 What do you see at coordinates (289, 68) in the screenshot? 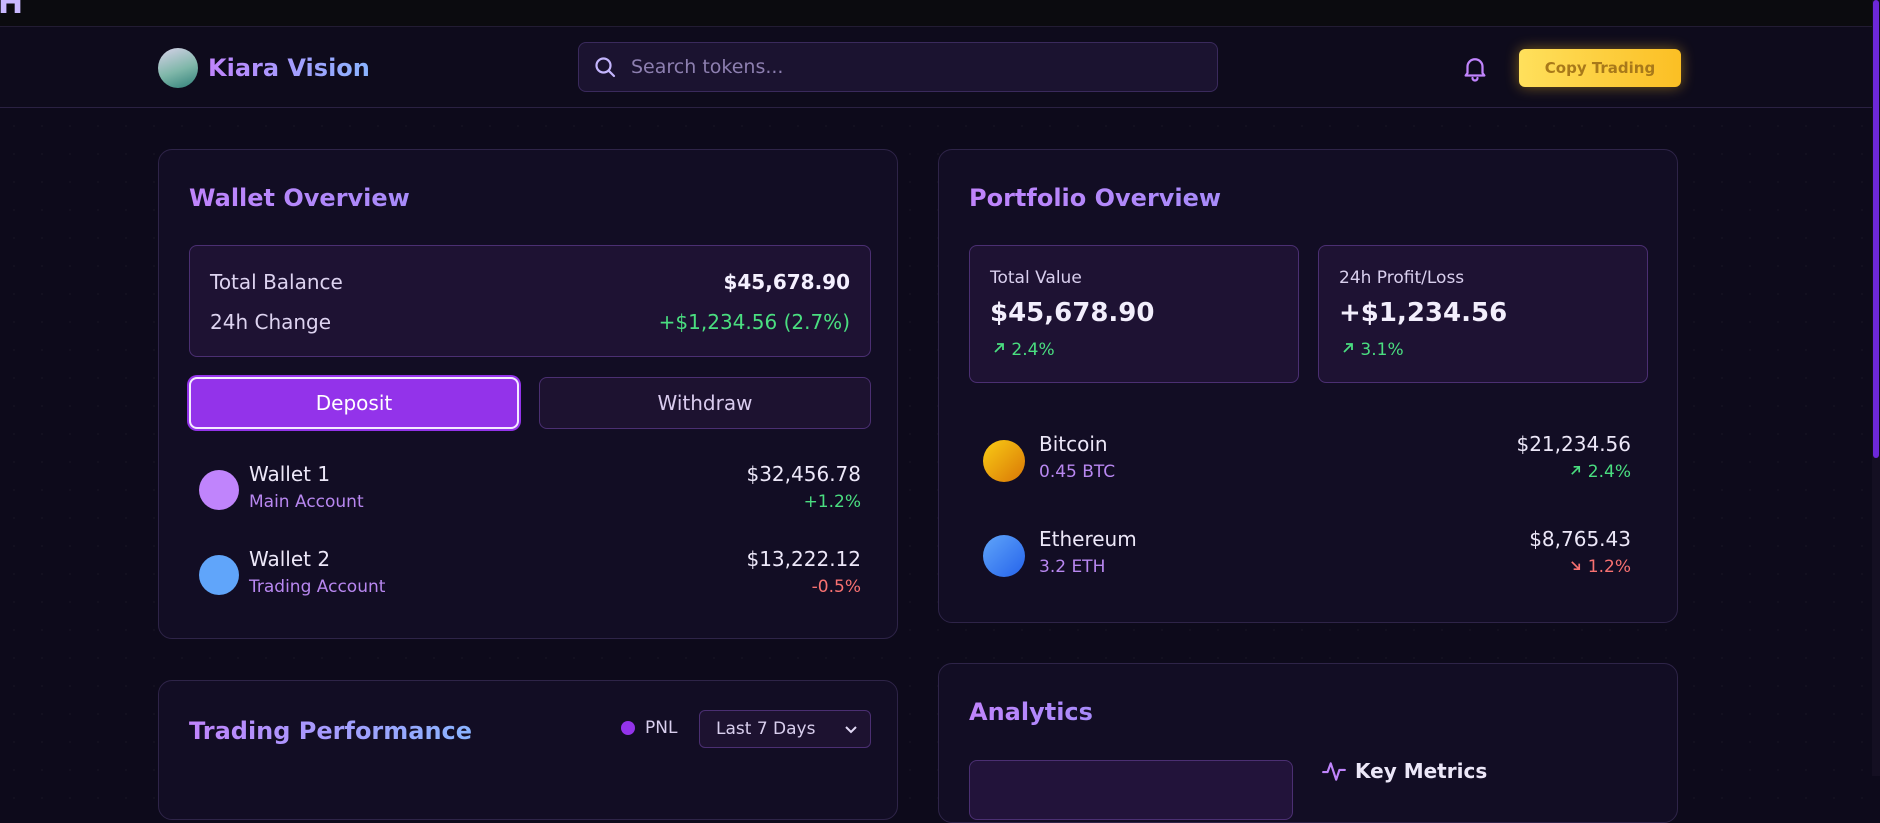
I see `brand-name: Kiara Vision` at bounding box center [289, 68].